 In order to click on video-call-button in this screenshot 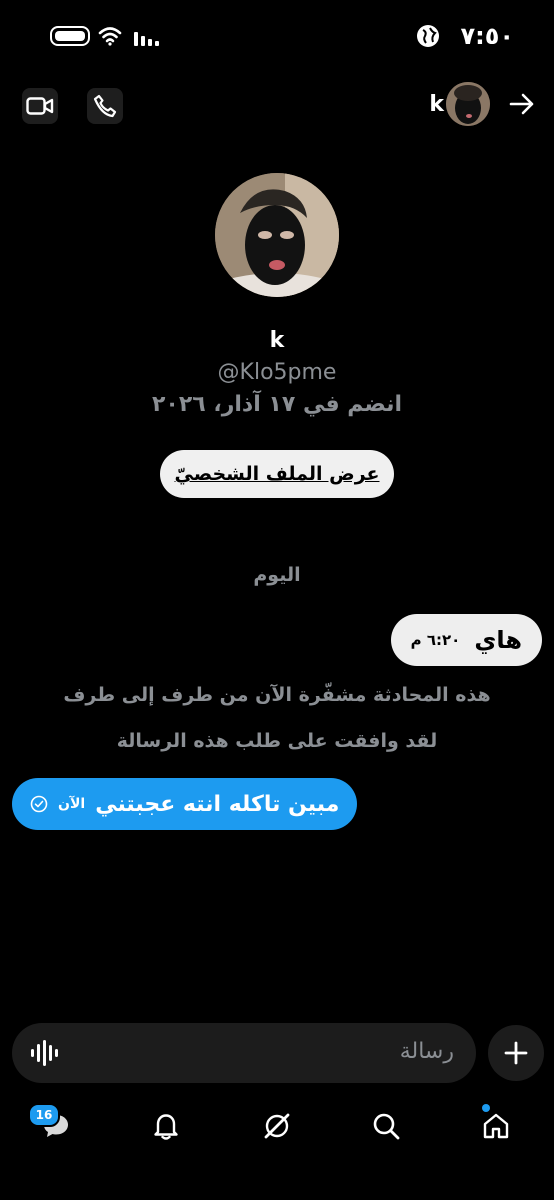, I will do `click(40, 106)`.